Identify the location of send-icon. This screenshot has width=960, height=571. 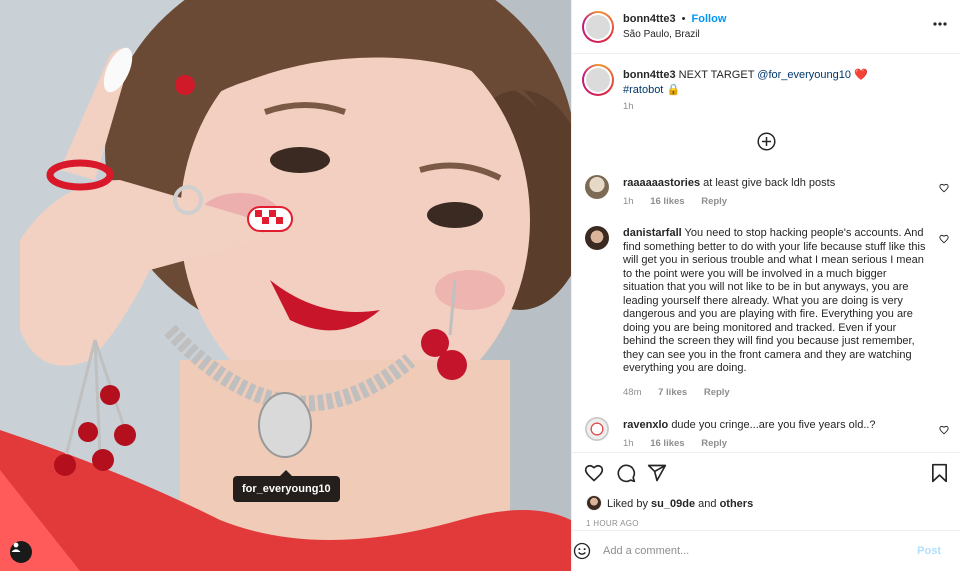
(657, 473).